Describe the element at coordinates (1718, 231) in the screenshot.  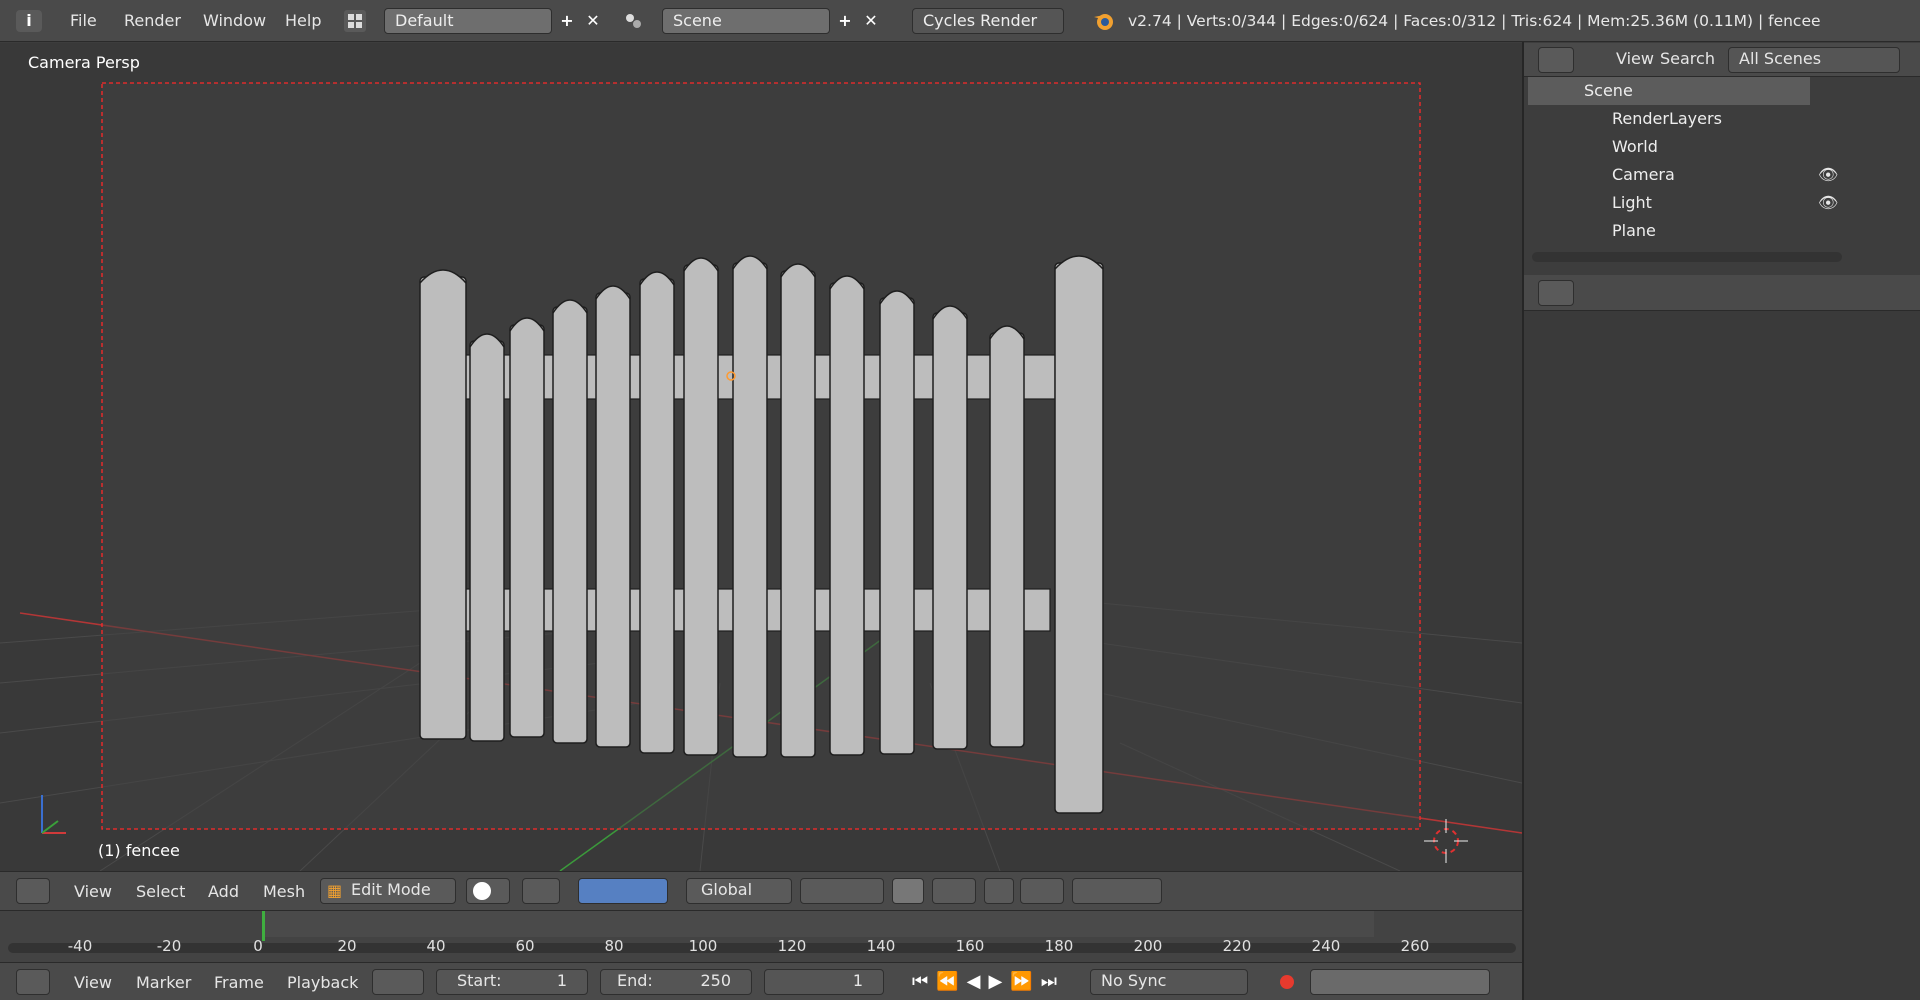
I see `outliner-row-plane: Plane` at that location.